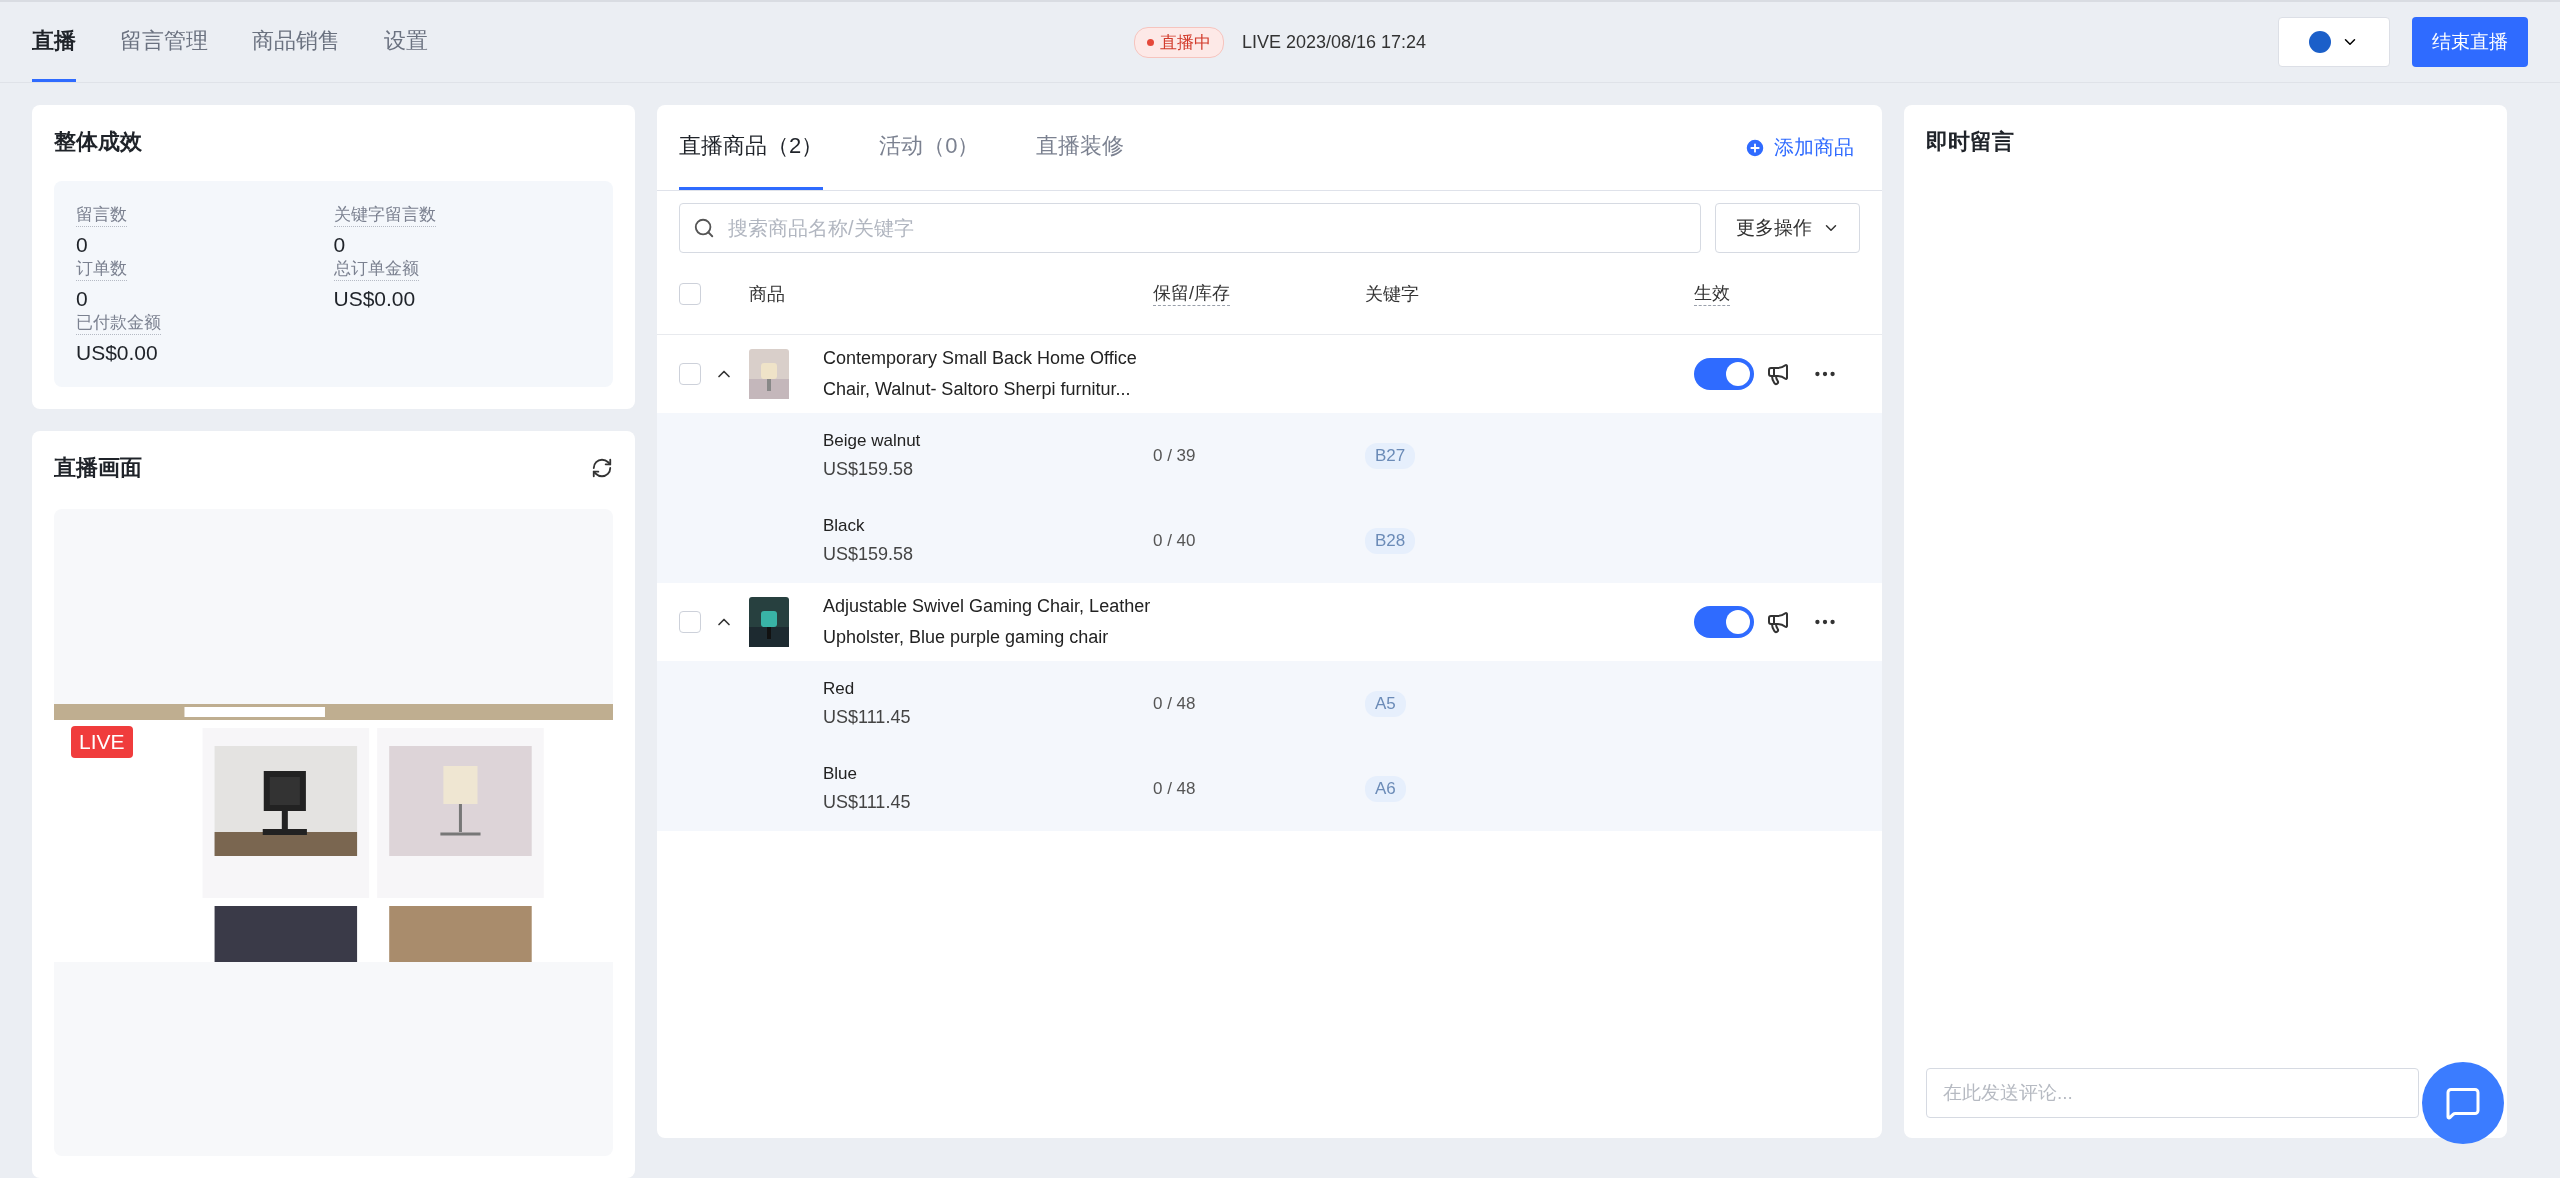 Image resolution: width=2560 pixels, height=1178 pixels. I want to click on stat-label: 总订单金额, so click(376, 269).